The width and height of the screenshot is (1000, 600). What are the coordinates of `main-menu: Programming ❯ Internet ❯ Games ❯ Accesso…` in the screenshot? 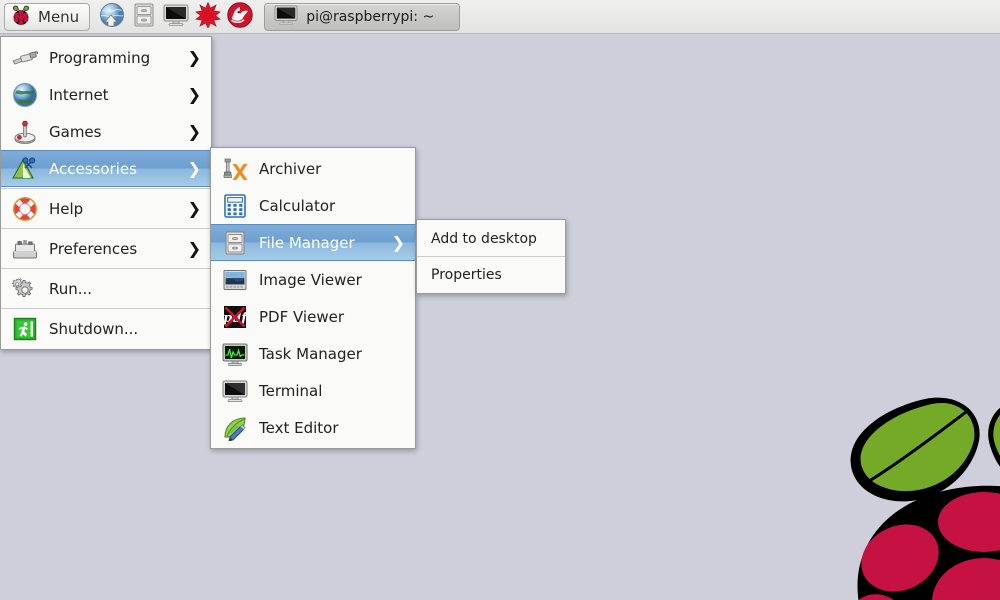 It's located at (106, 193).